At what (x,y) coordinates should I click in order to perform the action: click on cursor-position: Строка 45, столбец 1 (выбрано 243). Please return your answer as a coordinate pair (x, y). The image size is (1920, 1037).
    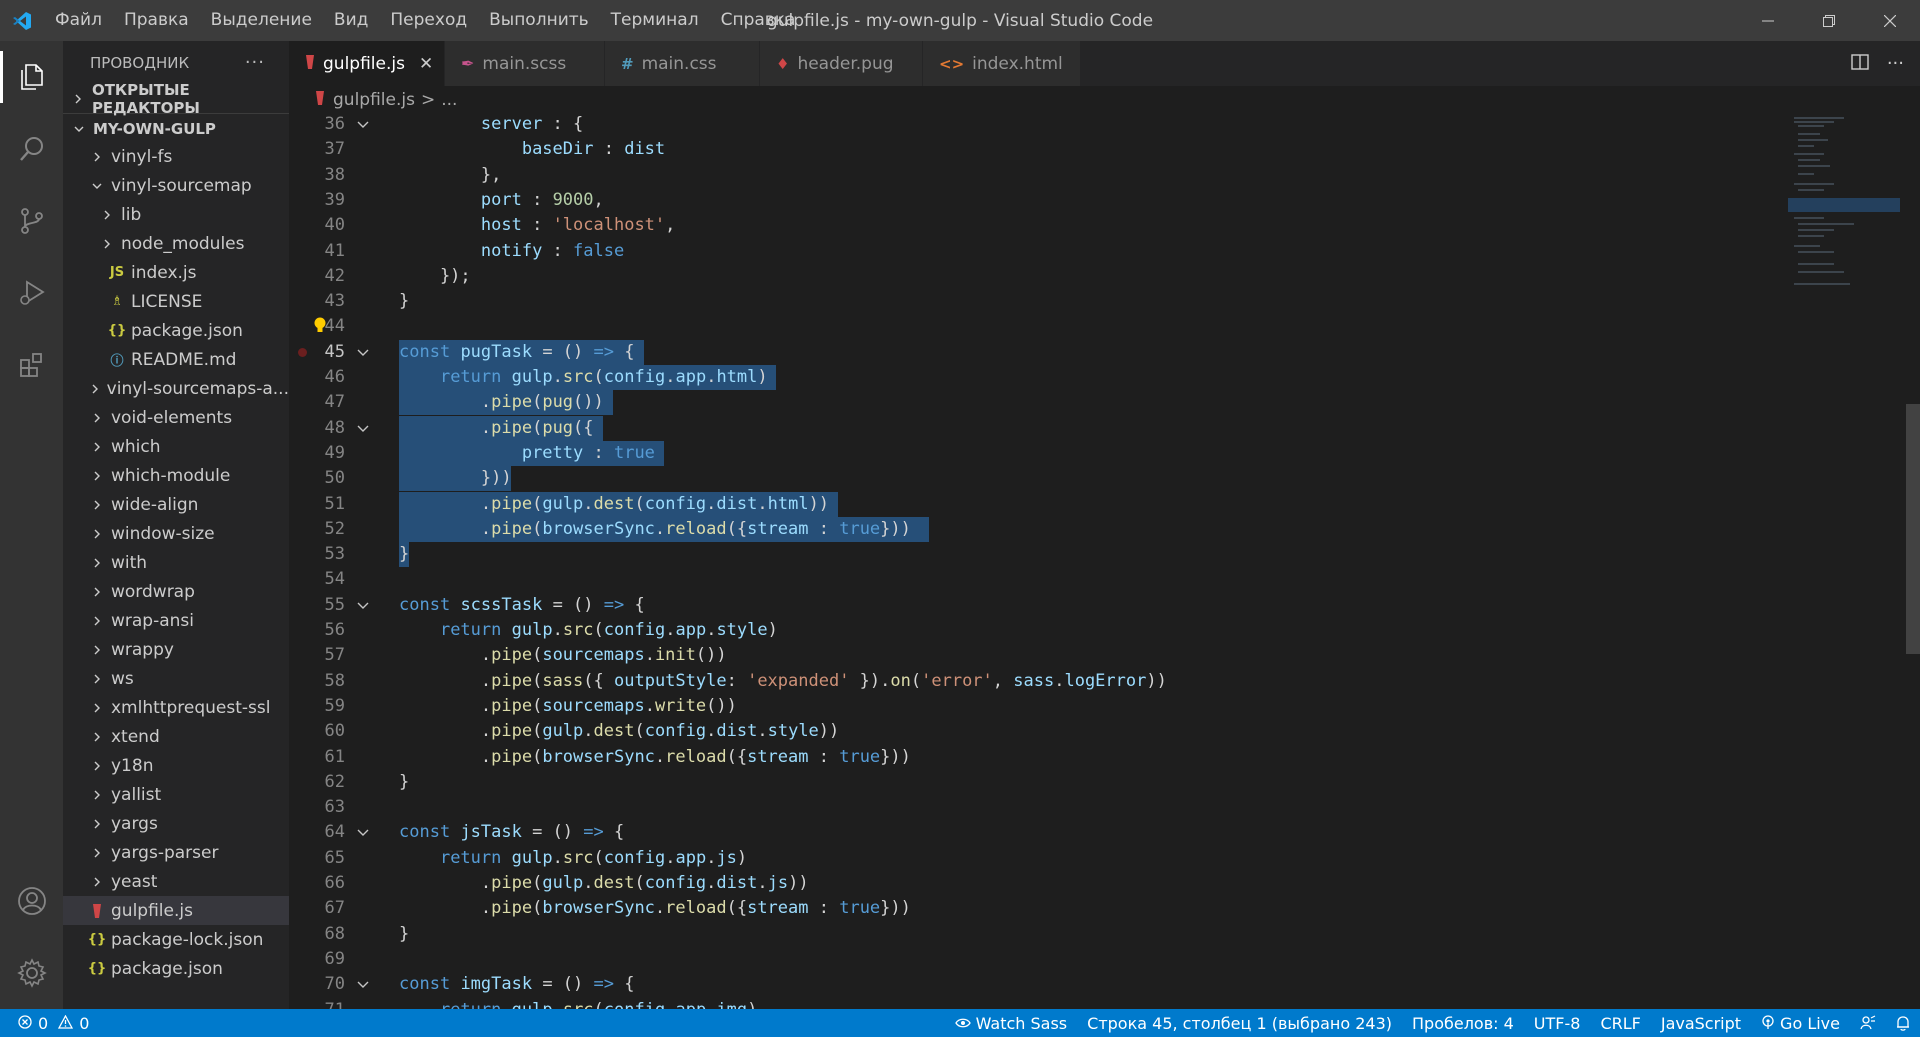
    Looking at the image, I should click on (1239, 1023).